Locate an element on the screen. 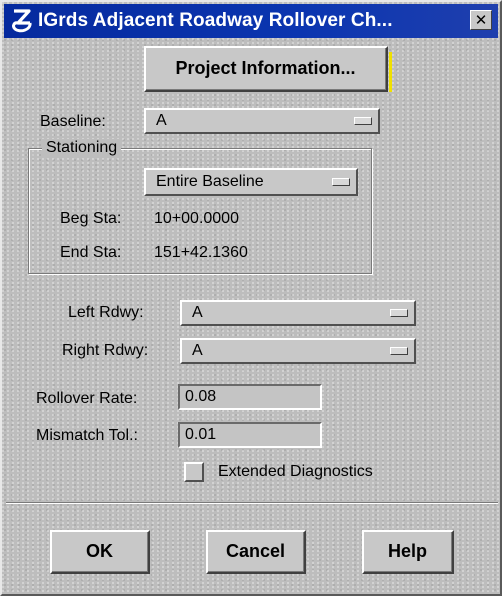 This screenshot has width=502, height=596. rollover-rate-input: 0.08 is located at coordinates (250, 397).